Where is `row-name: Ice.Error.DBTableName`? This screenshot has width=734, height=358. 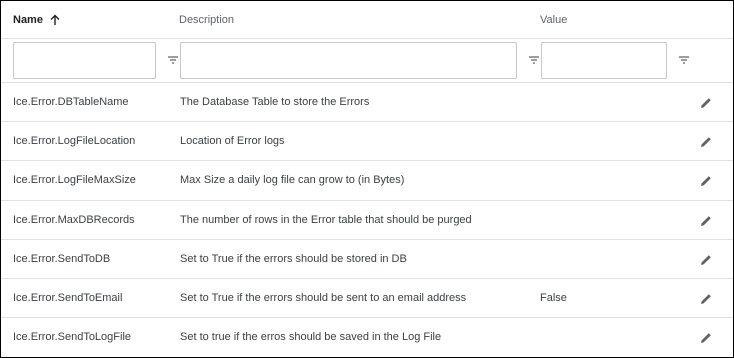
row-name: Ice.Error.DBTableName is located at coordinates (71, 102).